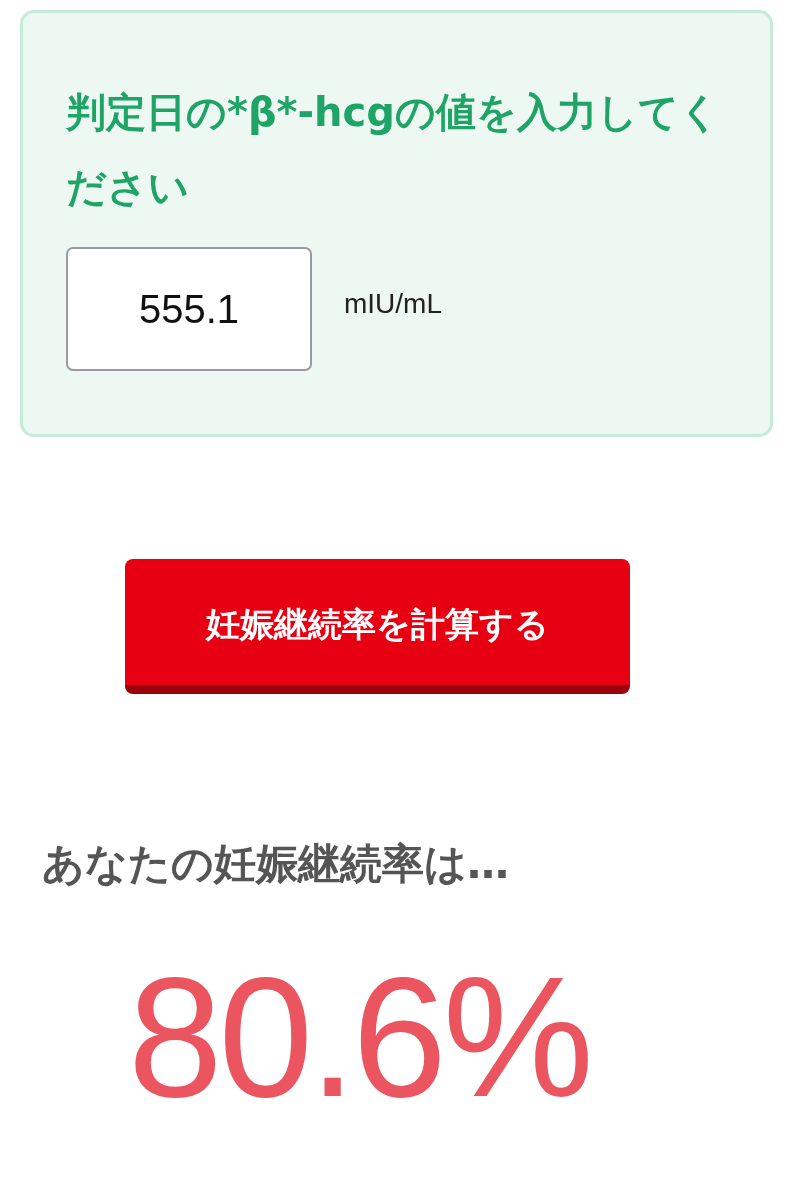  Describe the element at coordinates (377, 626) in the screenshot. I see `calculate-button: 妊娠継続率を計算する` at that location.